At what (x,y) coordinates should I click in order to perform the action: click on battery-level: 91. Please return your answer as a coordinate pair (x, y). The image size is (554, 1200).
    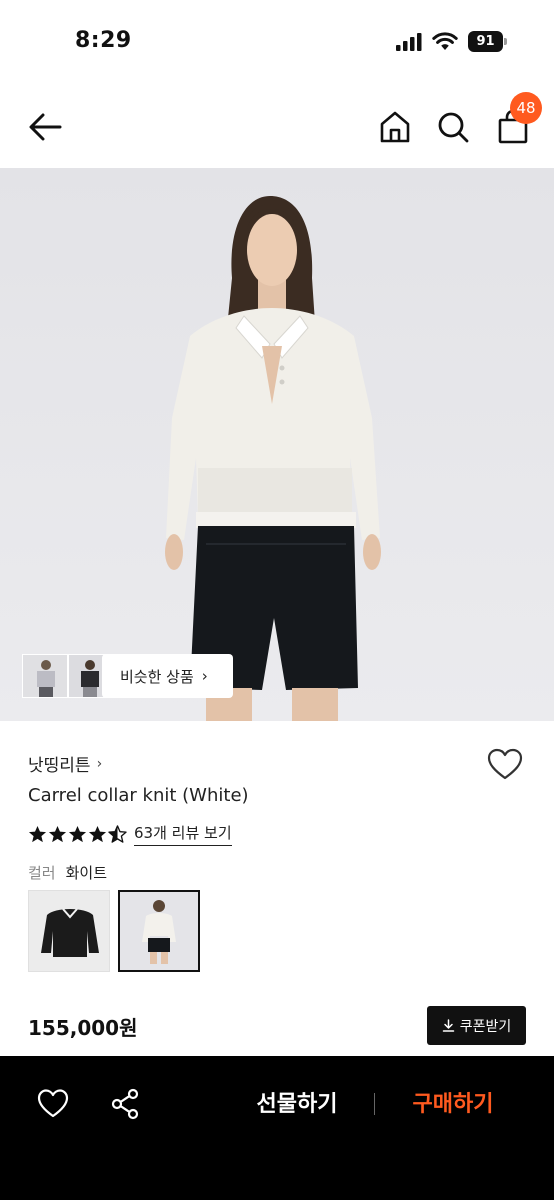
    Looking at the image, I should click on (485, 41).